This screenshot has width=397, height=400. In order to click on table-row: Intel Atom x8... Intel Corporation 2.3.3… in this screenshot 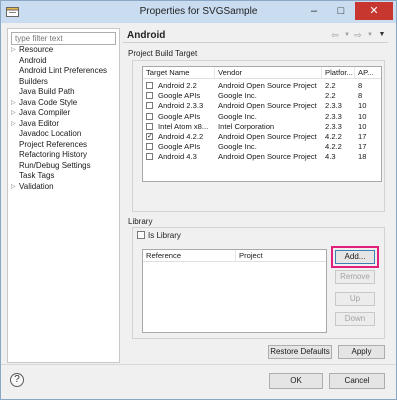, I will do `click(262, 126)`.